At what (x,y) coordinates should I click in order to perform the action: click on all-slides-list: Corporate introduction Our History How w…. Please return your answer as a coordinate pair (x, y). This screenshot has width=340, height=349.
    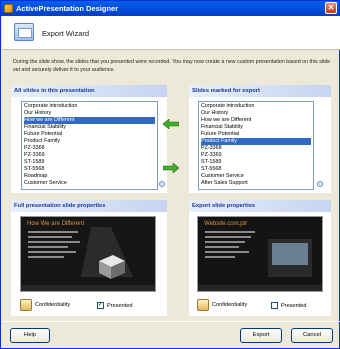
    Looking at the image, I should click on (89, 145).